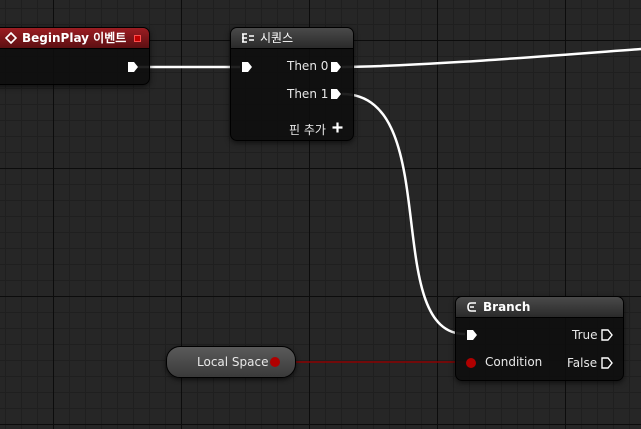 This screenshot has width=641, height=429. What do you see at coordinates (337, 127) in the screenshot?
I see `add-pin-plus-icon` at bounding box center [337, 127].